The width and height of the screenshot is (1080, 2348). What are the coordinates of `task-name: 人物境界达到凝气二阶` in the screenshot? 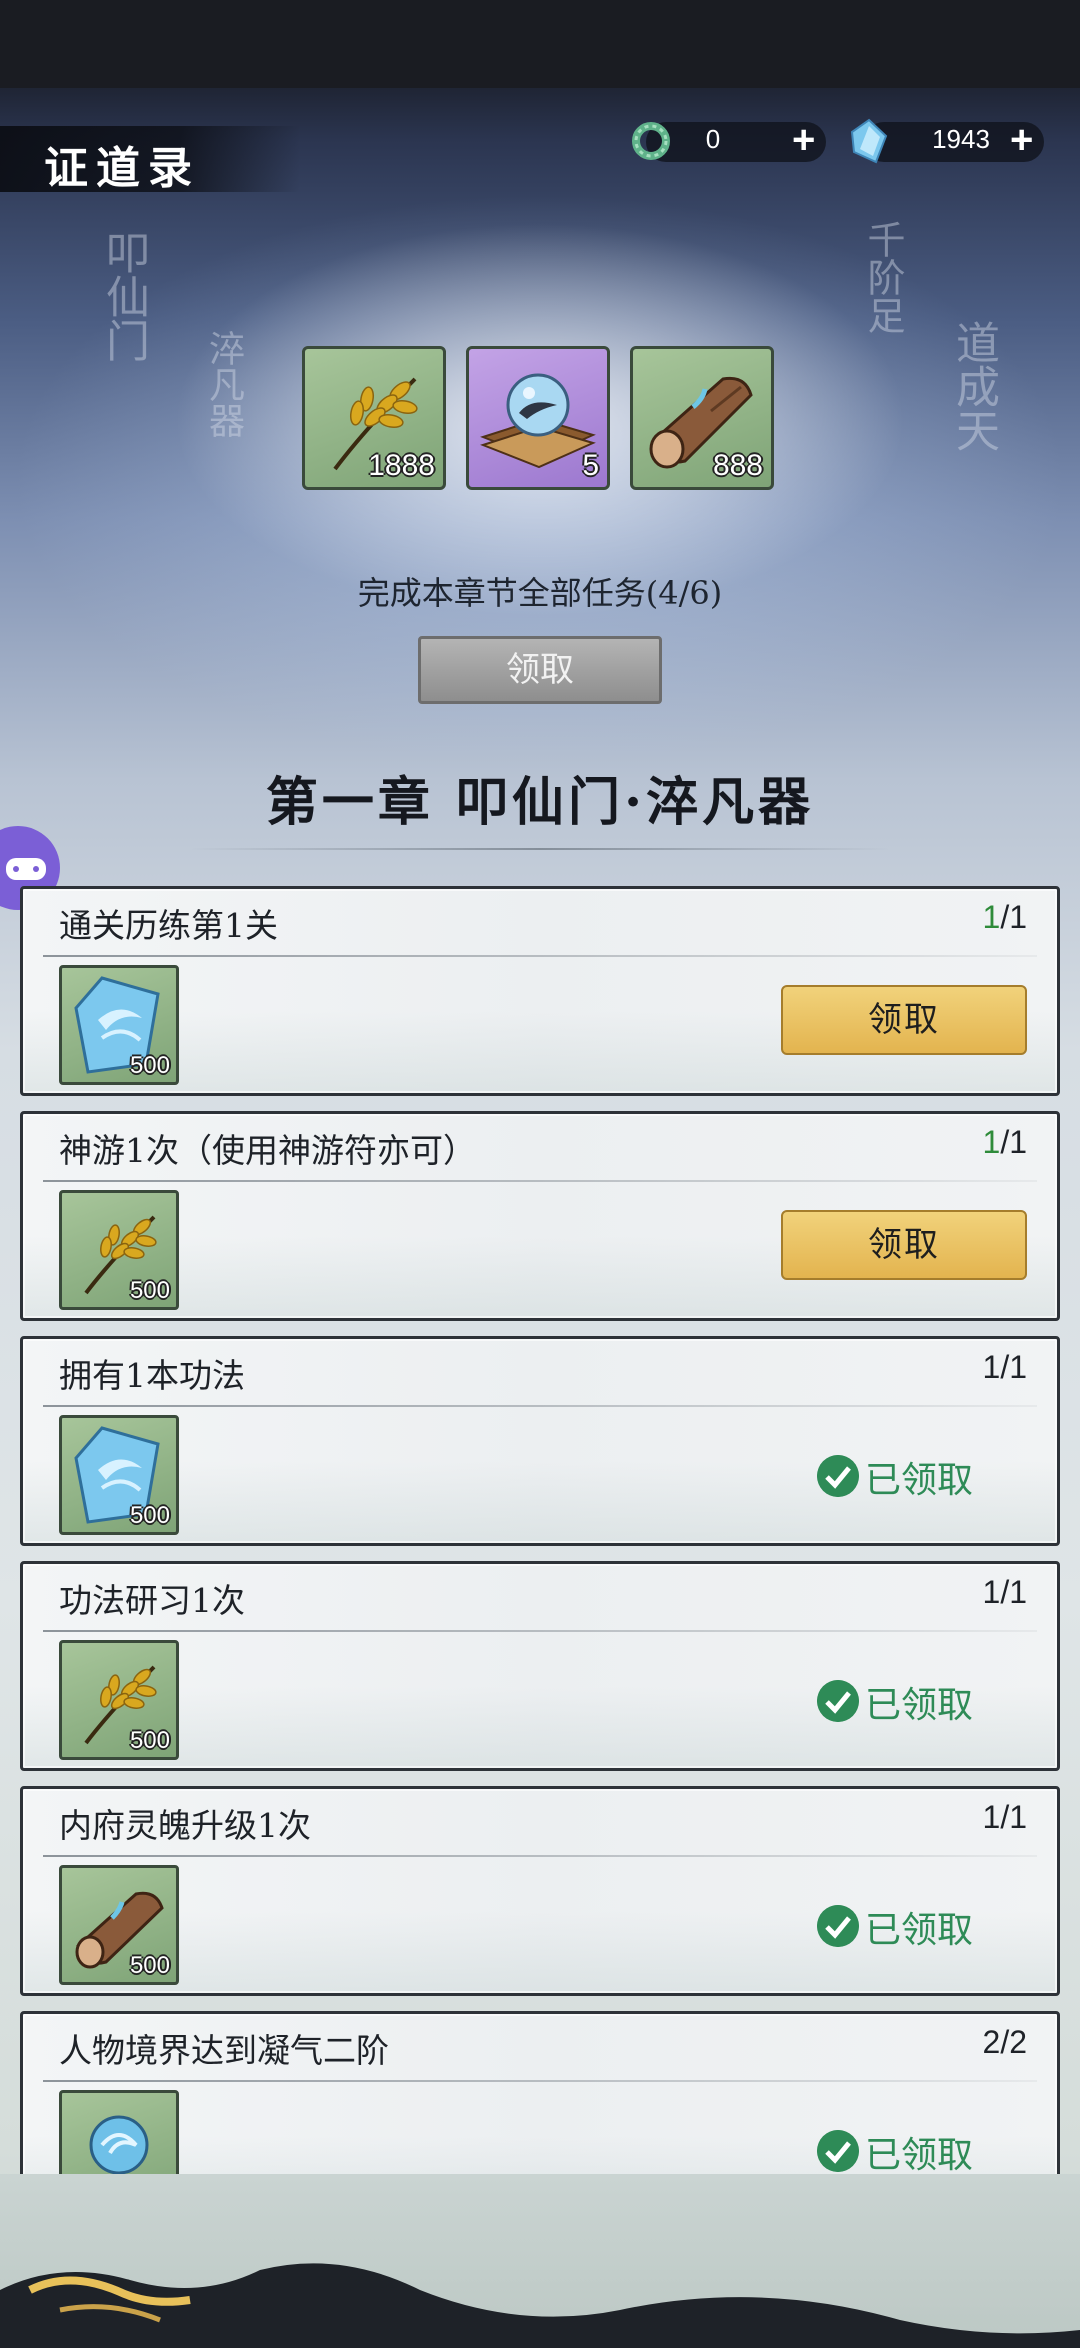 It's located at (224, 2050).